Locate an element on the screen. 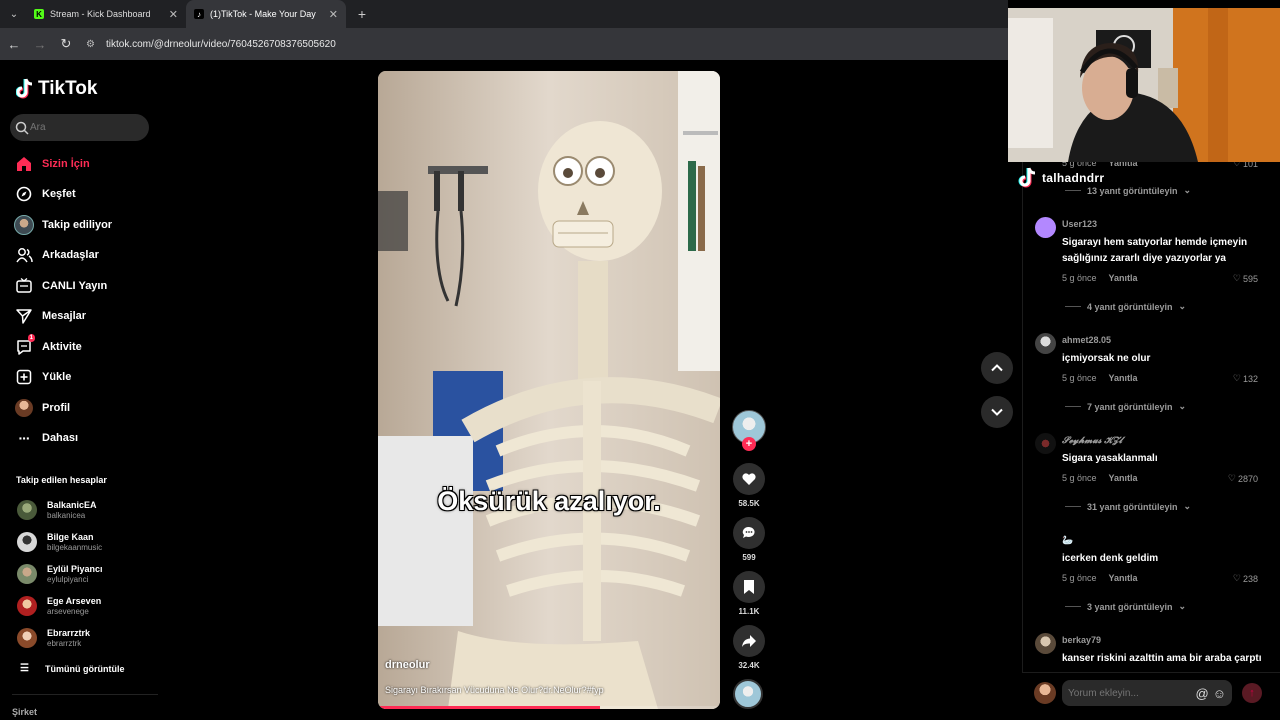  nav-label: Aktivite is located at coordinates (62, 347).